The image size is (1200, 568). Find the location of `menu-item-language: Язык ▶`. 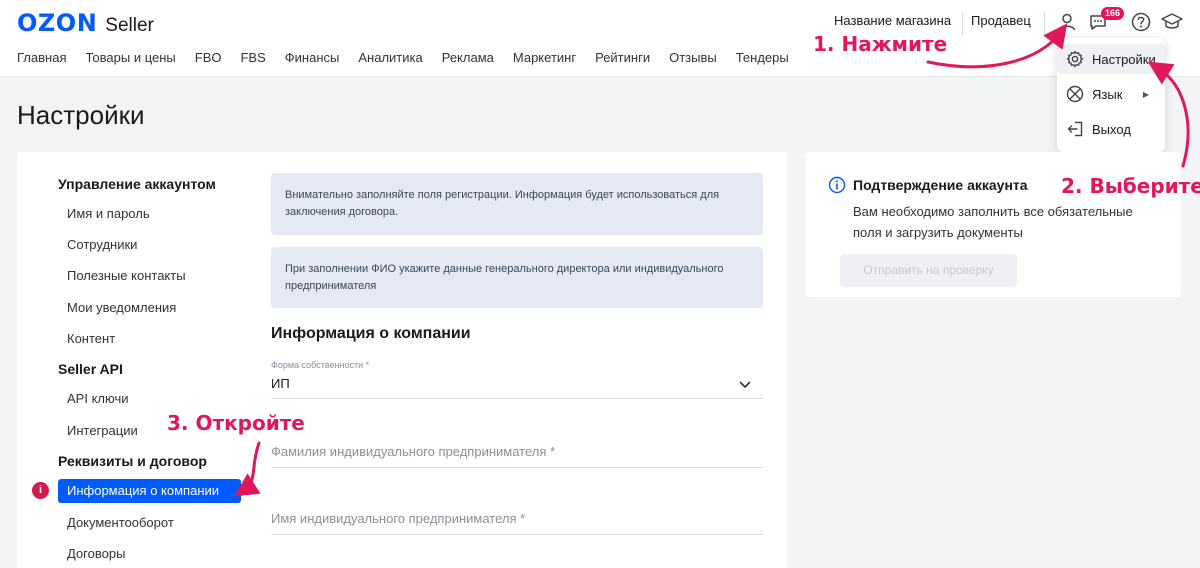

menu-item-language: Язык ▶ is located at coordinates (1111, 94).